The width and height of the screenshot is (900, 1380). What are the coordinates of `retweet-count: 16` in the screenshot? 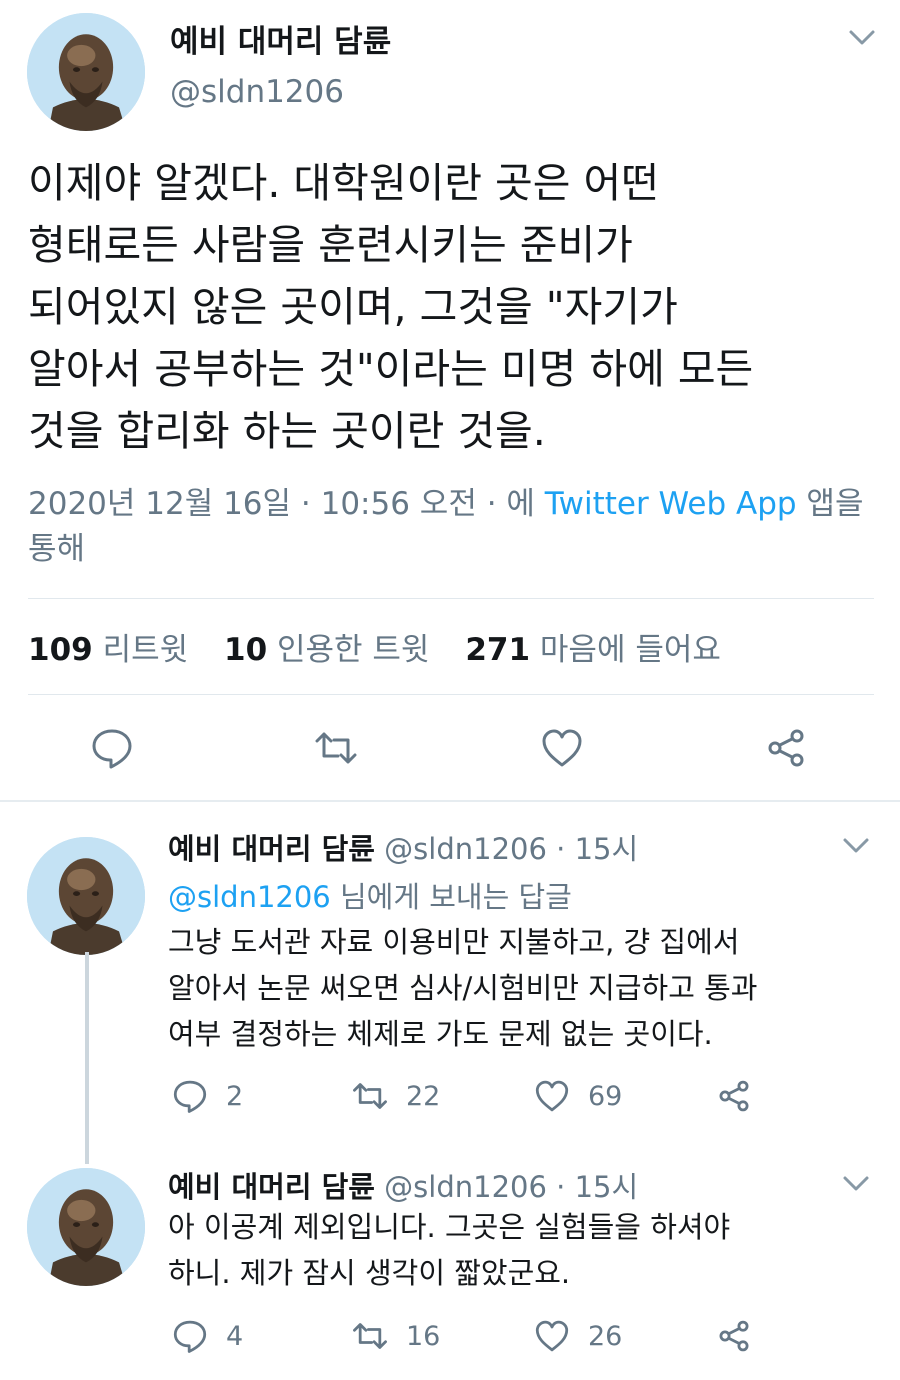 It's located at (423, 1336).